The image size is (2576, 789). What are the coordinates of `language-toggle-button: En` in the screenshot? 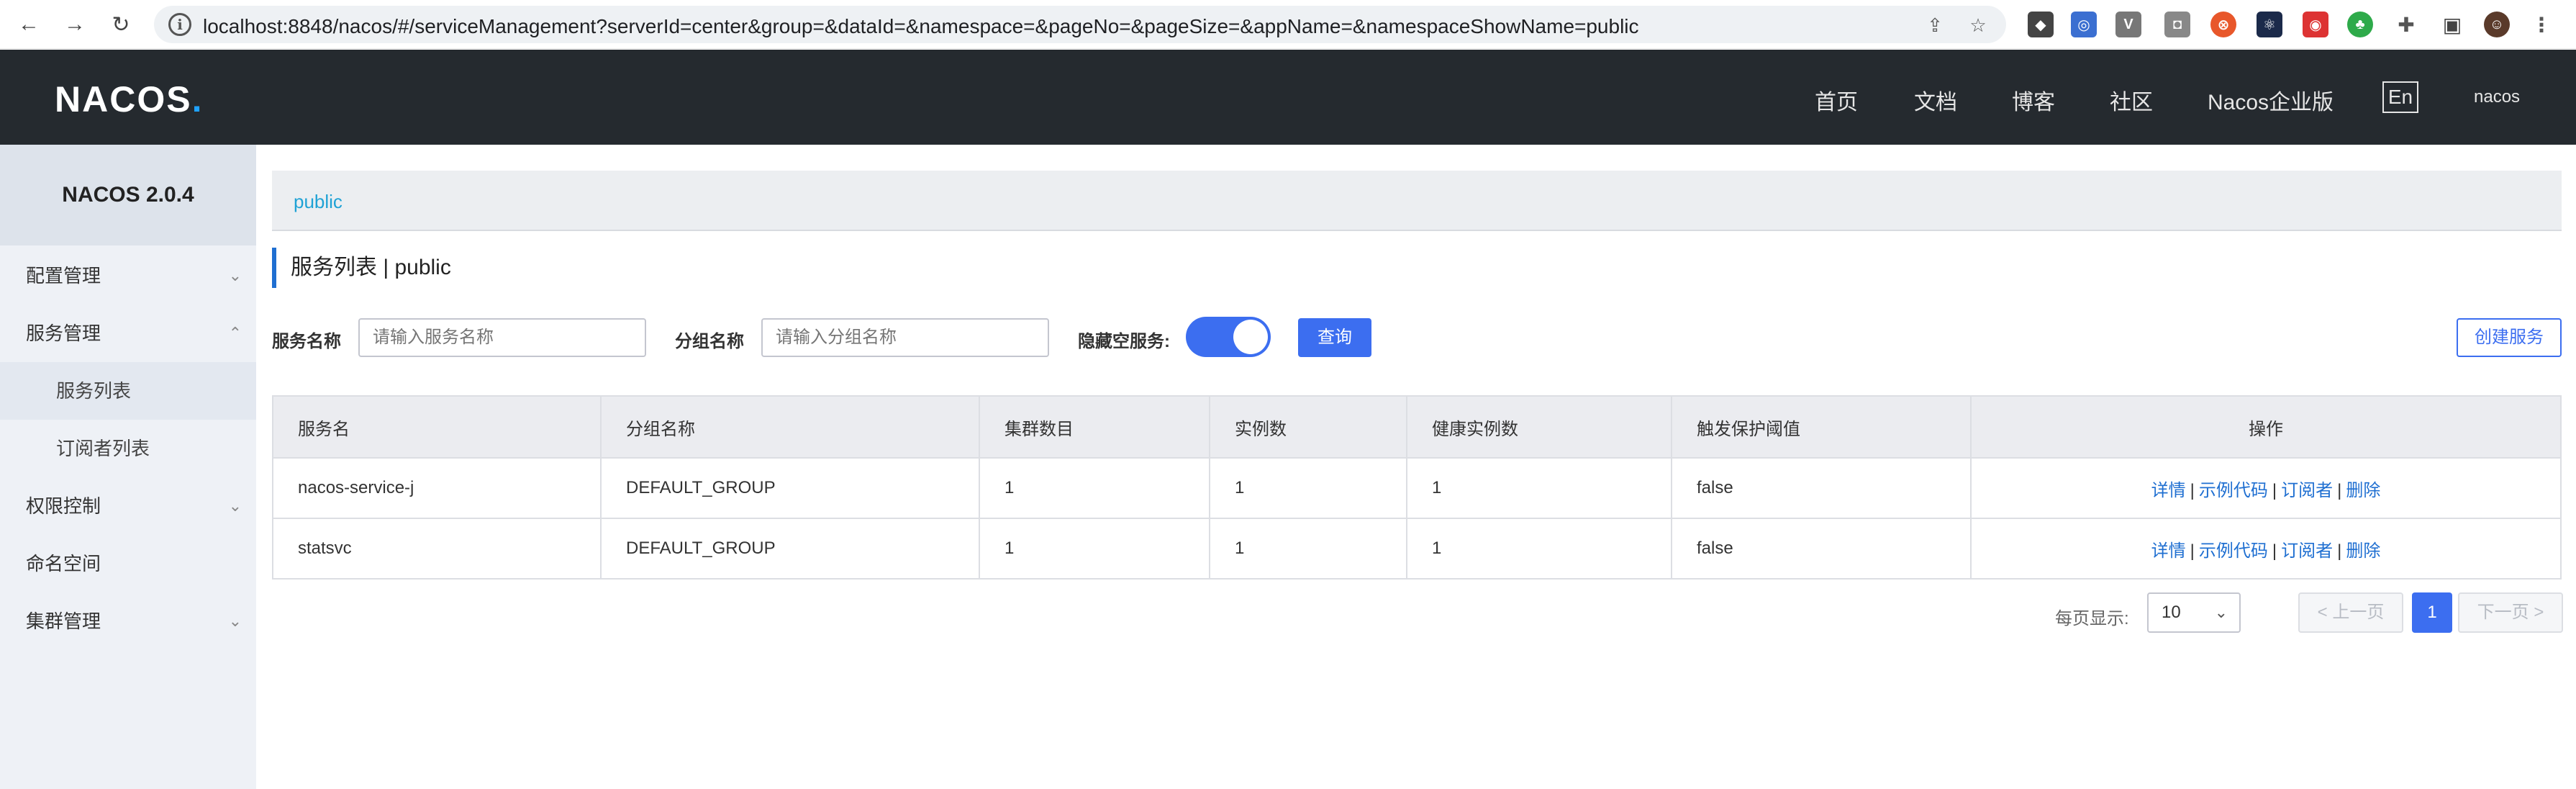 It's located at (2400, 97).